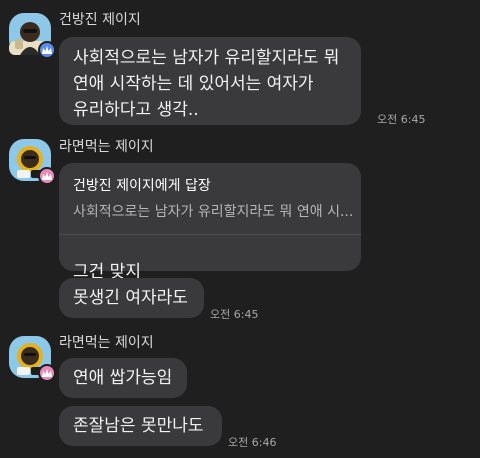 This screenshot has width=480, height=458. What do you see at coordinates (210, 234) in the screenshot?
I see `reply-divider` at bounding box center [210, 234].